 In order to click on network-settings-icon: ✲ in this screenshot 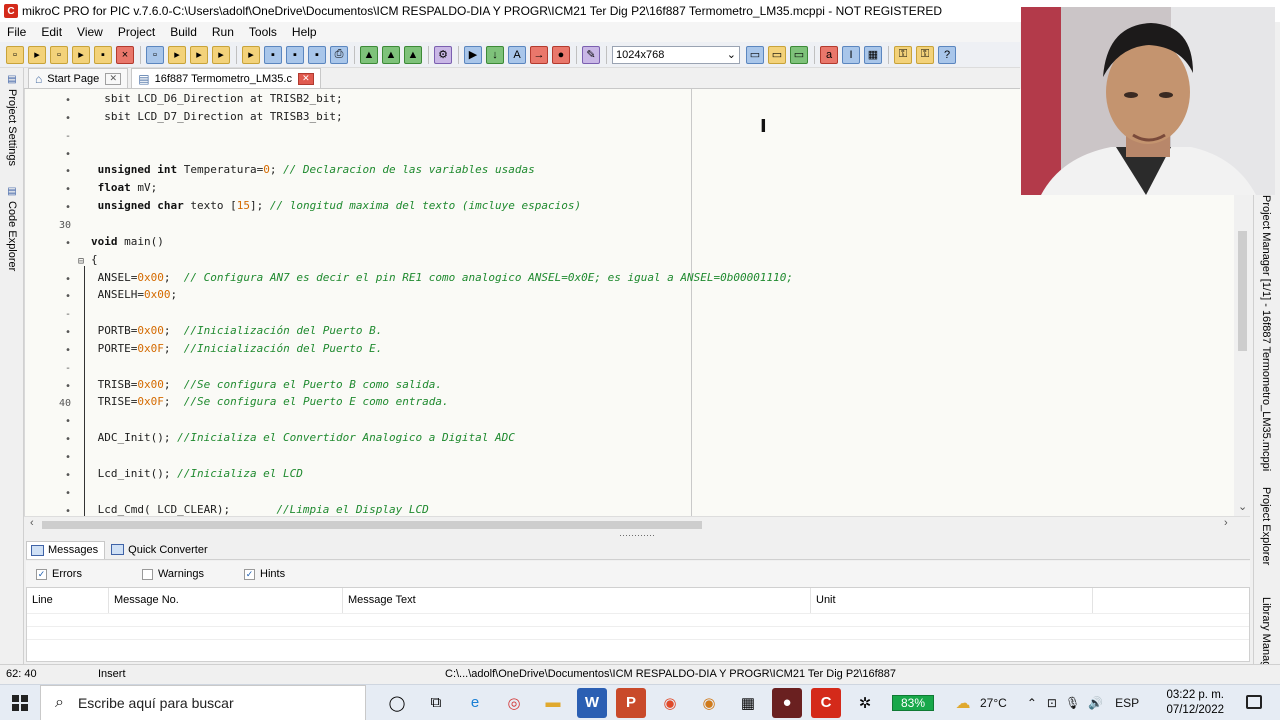, I will do `click(865, 703)`.